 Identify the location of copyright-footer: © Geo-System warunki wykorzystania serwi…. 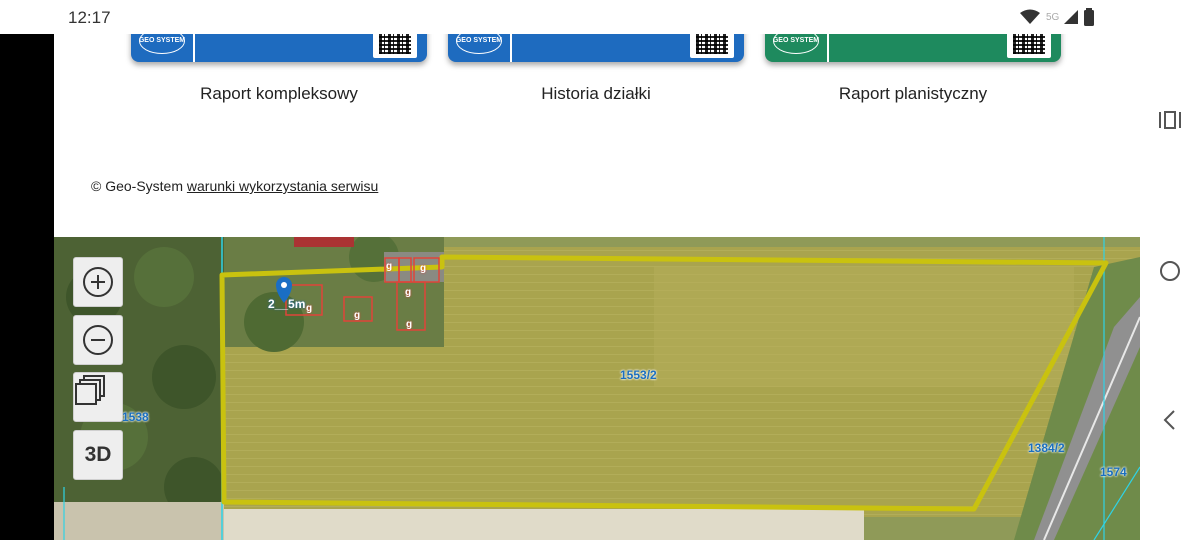
(234, 186).